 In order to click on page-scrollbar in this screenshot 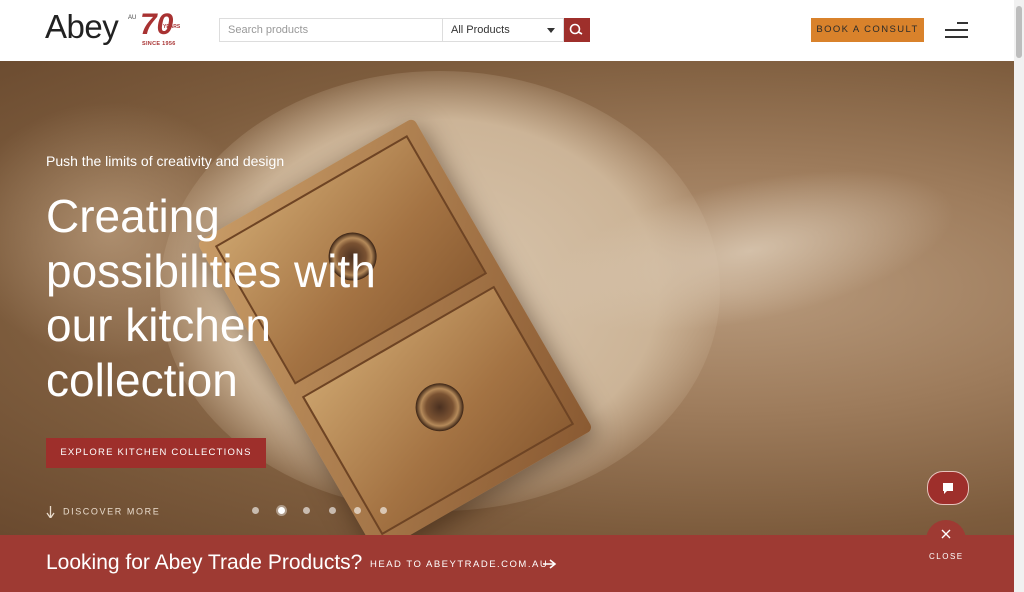, I will do `click(1019, 296)`.